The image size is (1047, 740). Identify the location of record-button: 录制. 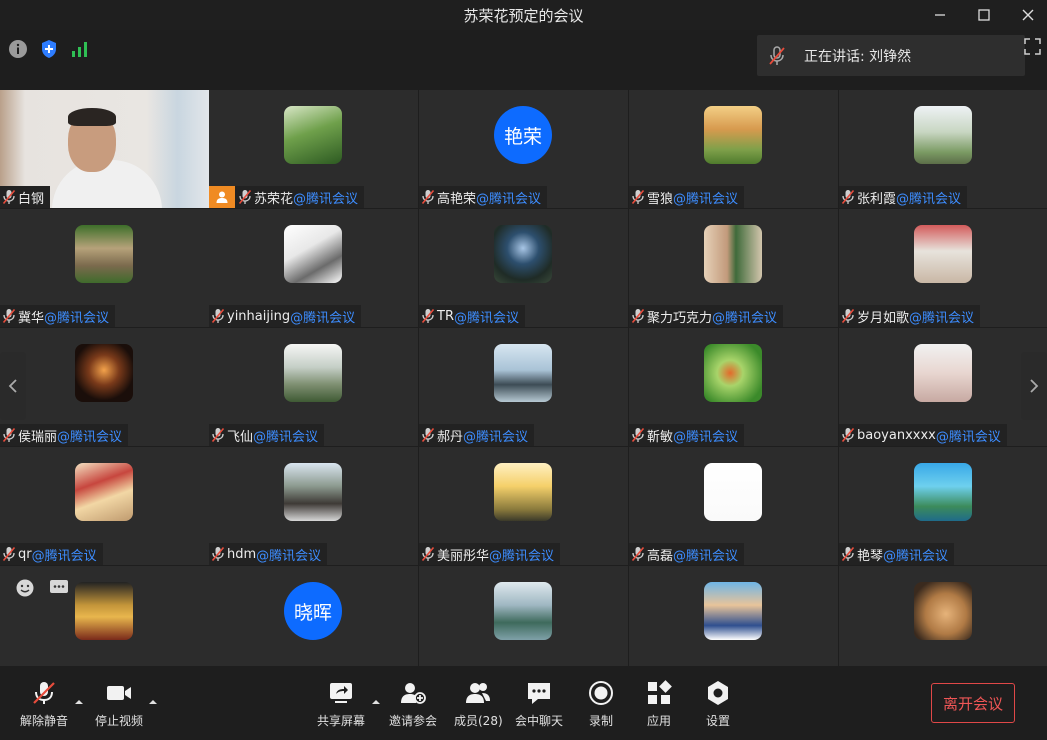
(601, 704).